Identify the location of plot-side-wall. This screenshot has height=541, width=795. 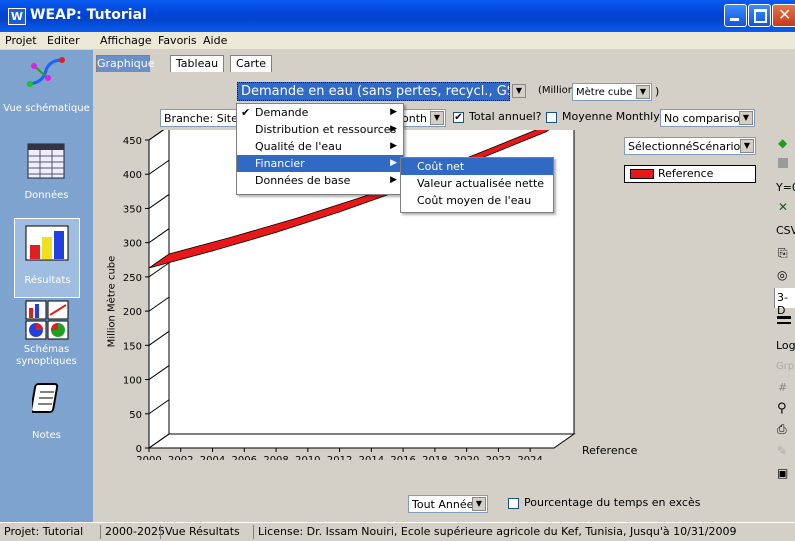
(159, 289).